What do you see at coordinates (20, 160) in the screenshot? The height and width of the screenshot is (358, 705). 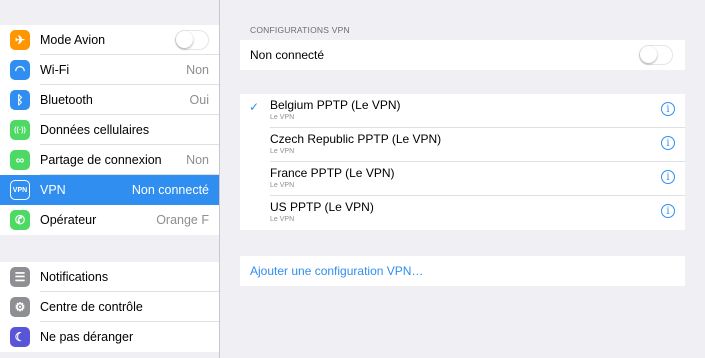 I see `hotspot-icon: ∞` at bounding box center [20, 160].